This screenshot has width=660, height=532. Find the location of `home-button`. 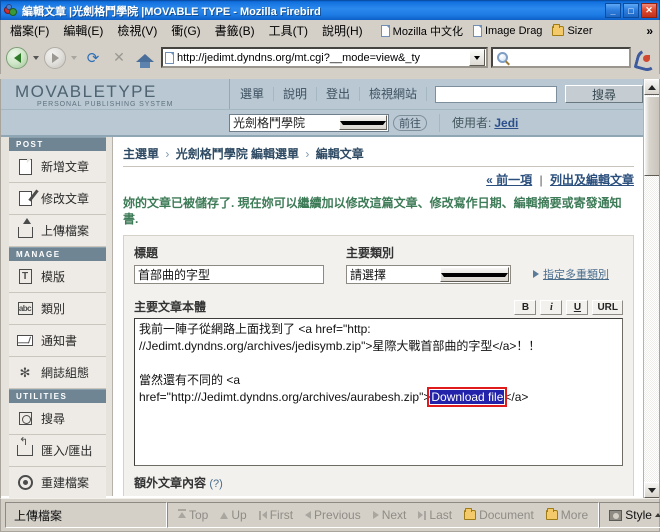

home-button is located at coordinates (145, 58).